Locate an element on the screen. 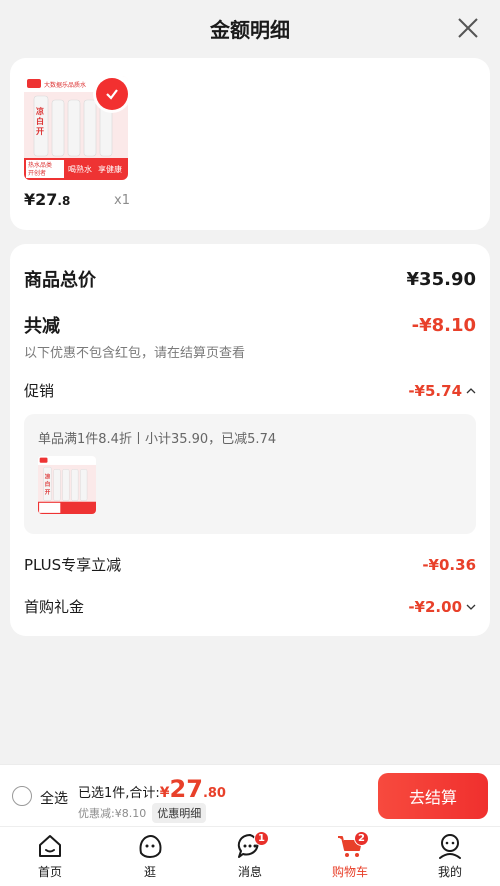 Image resolution: width=500 pixels, height=886 pixels. tab-cart-label: 购物车 is located at coordinates (349, 872).